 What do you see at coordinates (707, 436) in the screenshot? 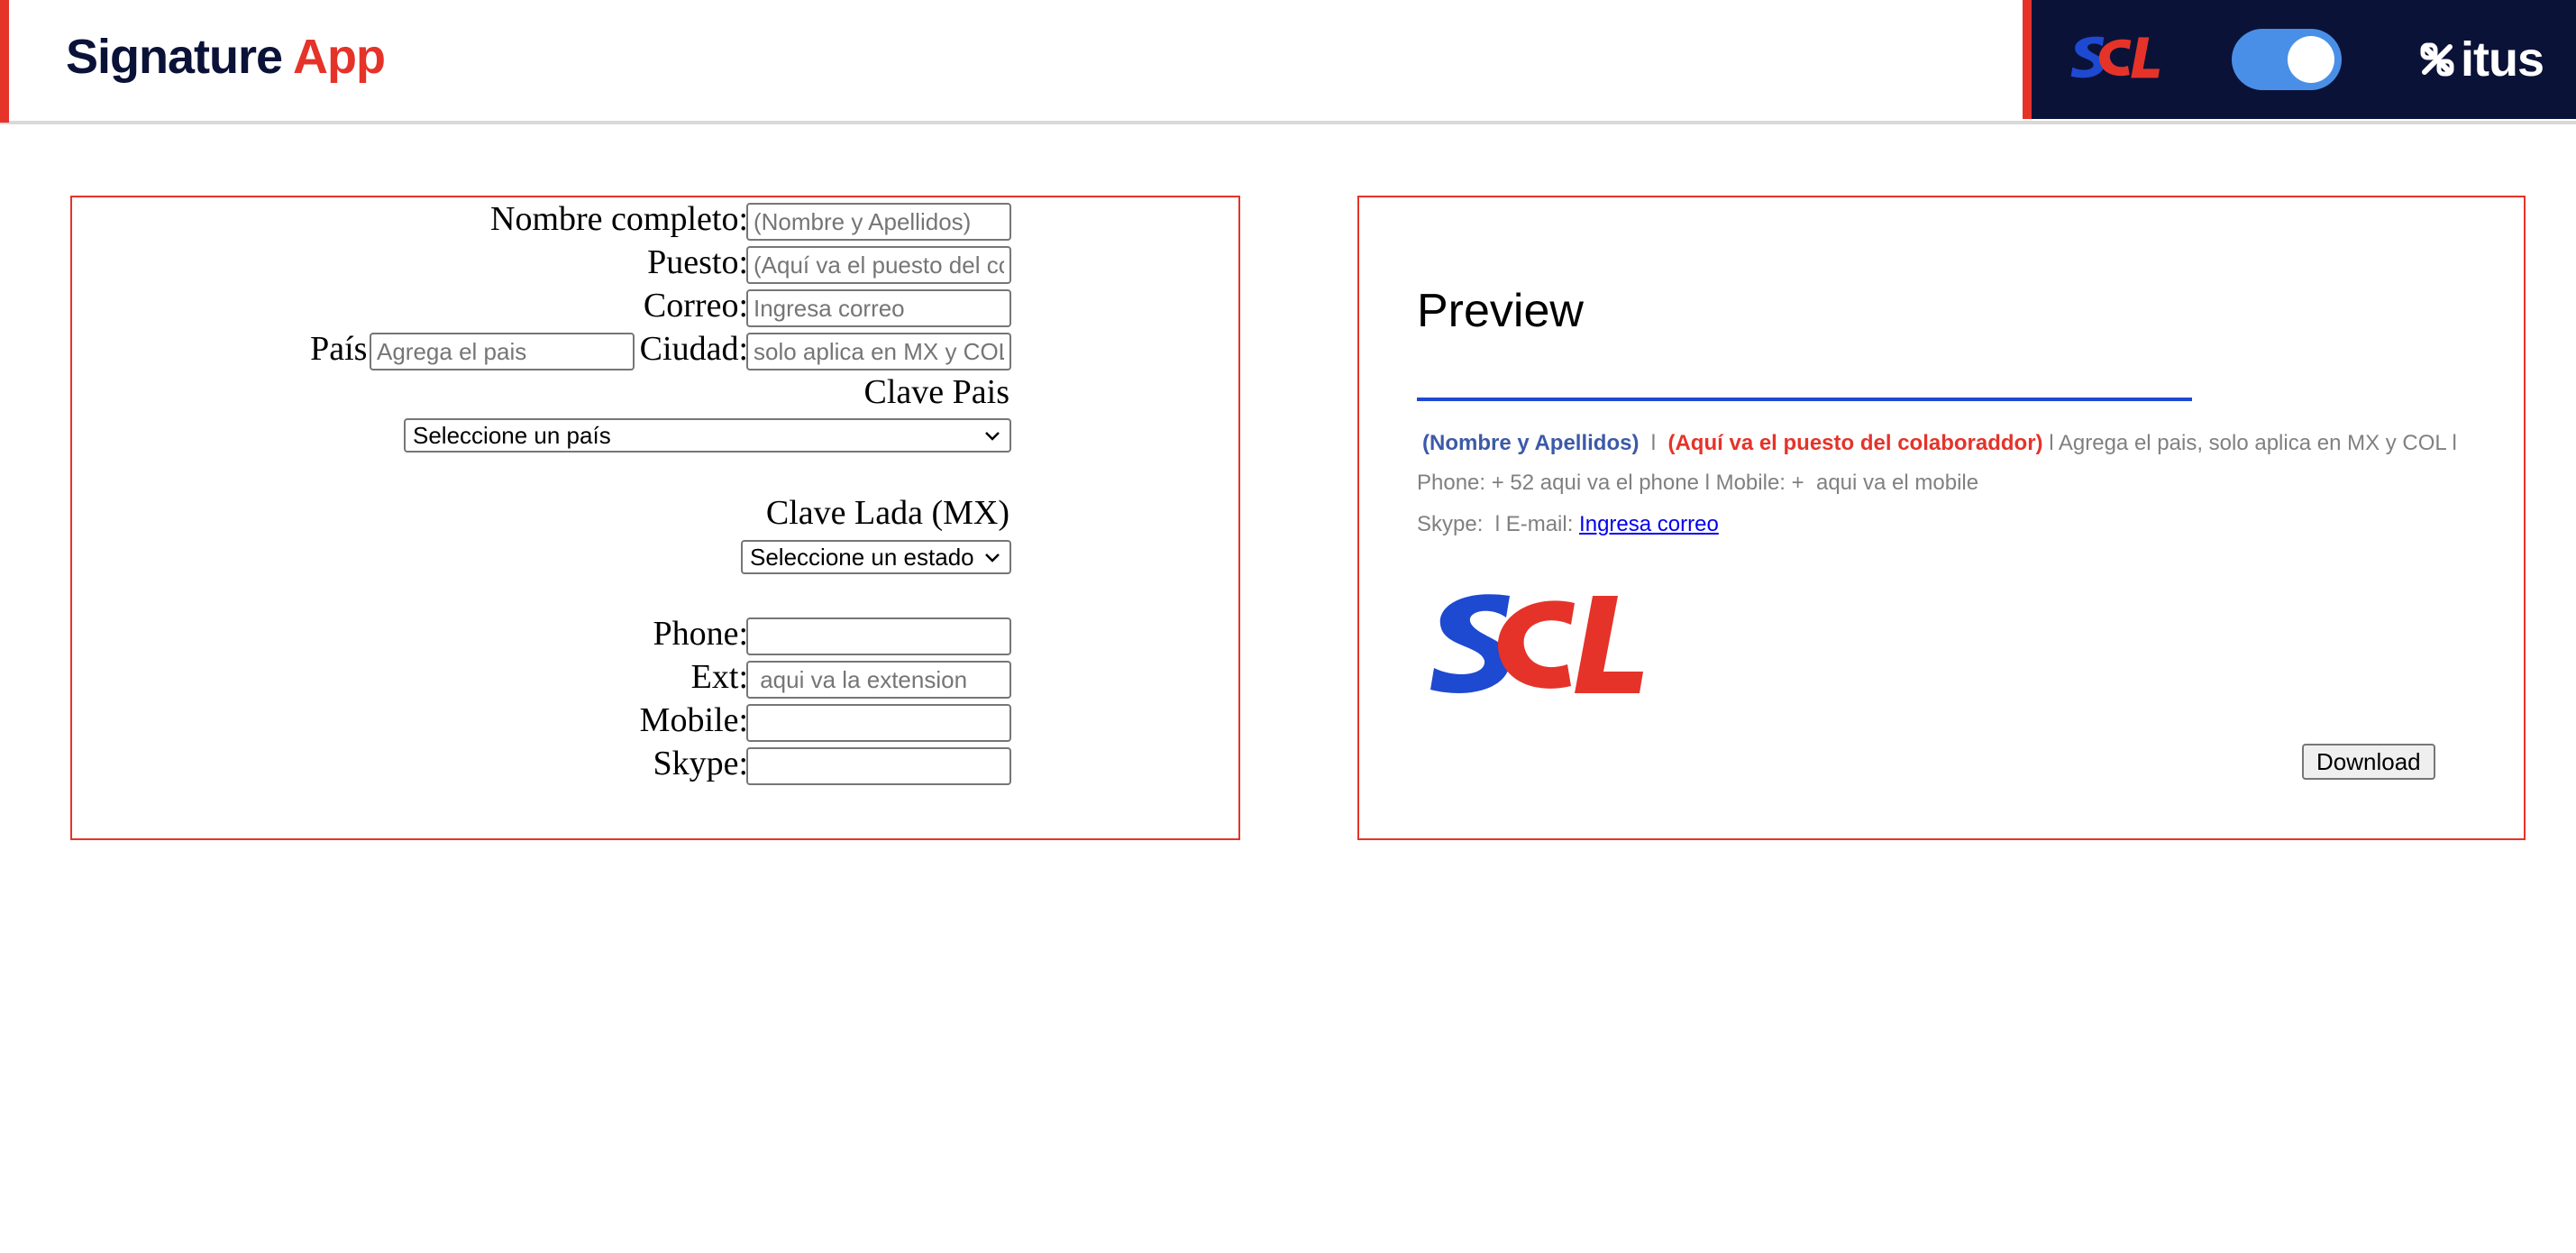
I see `country-select: Seleccione un país` at bounding box center [707, 436].